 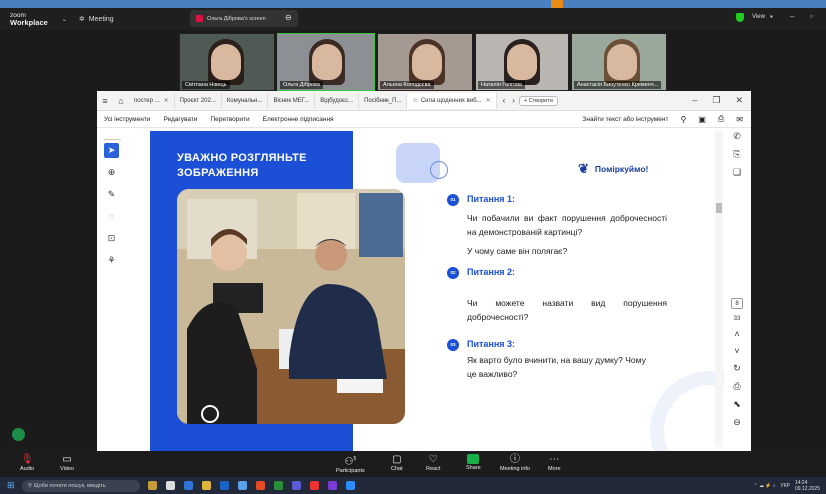 I want to click on toolbar-edit: Редагувати, so click(x=180, y=119).